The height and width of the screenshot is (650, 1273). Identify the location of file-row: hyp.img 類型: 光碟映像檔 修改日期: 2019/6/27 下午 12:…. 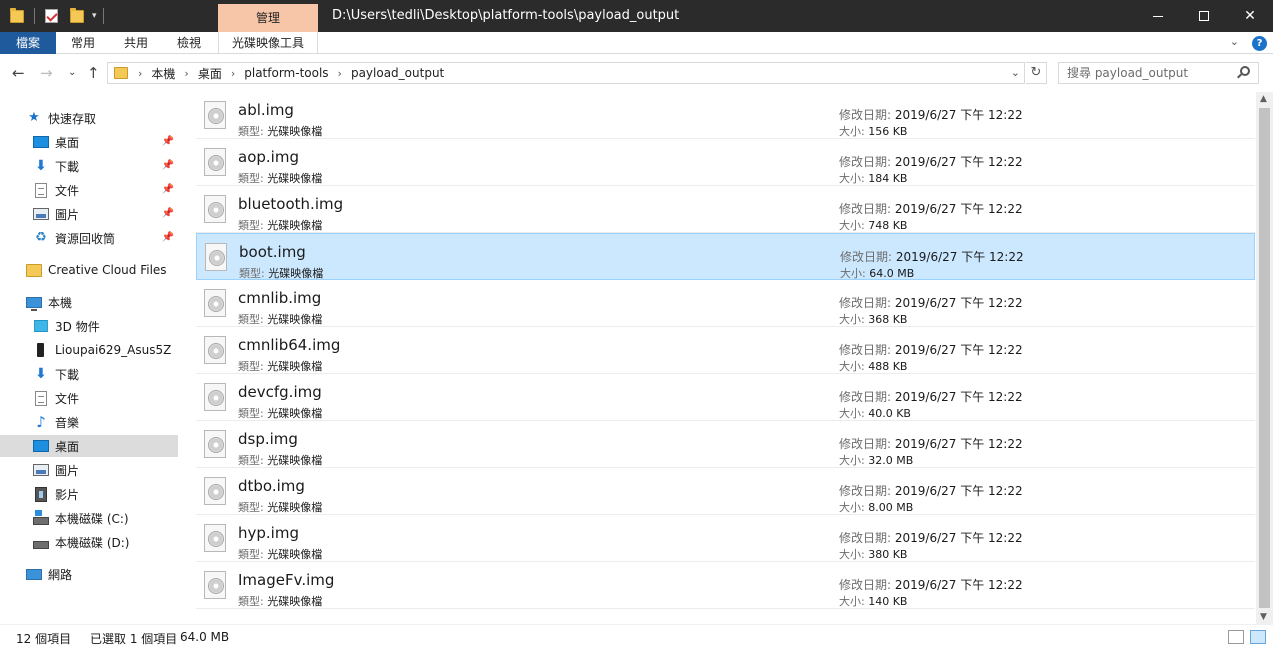
(725, 538).